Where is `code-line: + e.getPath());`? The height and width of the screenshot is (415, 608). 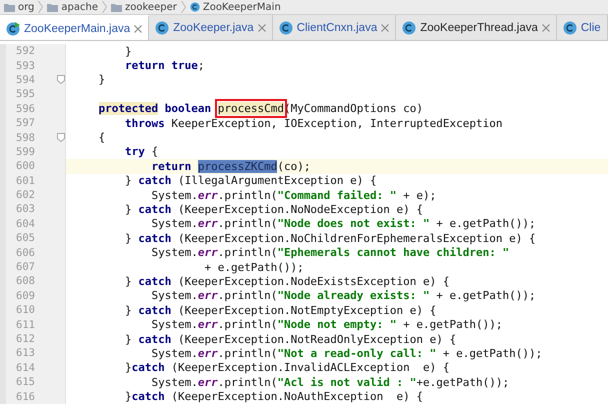
code-line: + e.getPath()); is located at coordinates (253, 267).